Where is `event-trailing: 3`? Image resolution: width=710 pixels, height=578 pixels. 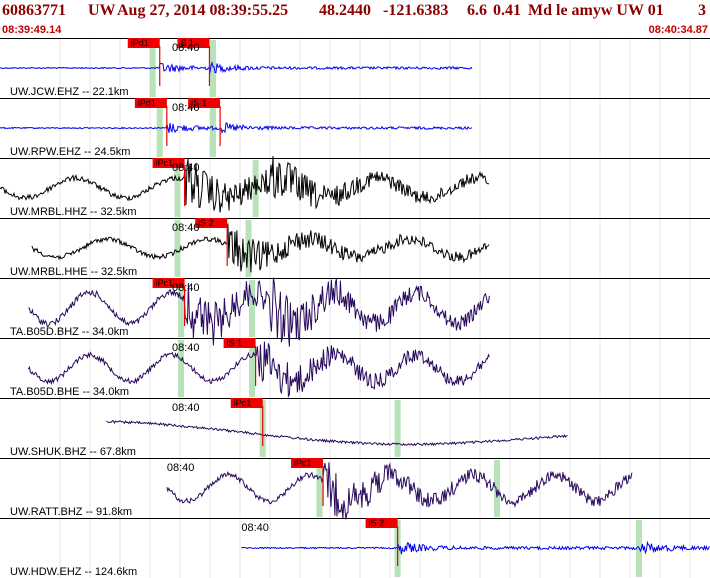 event-trailing: 3 is located at coordinates (702, 10).